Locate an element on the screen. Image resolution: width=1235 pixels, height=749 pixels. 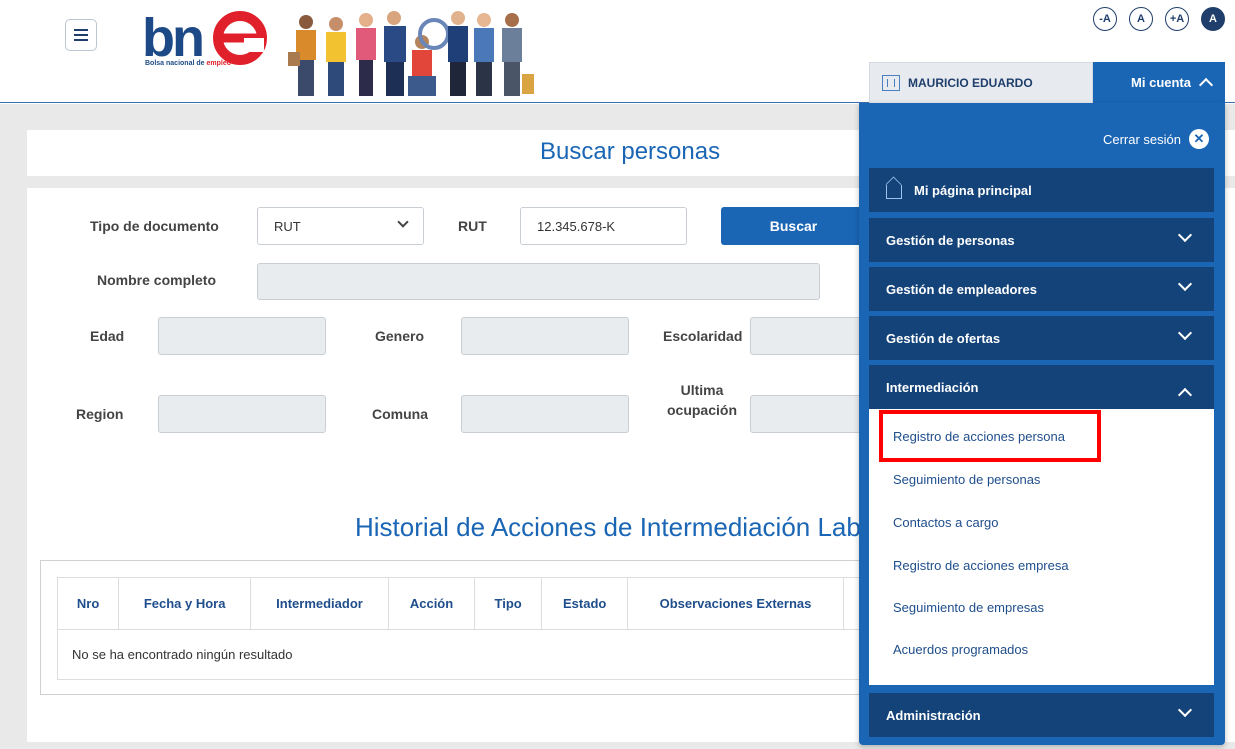
submenu-contactos-cargo: Contactos a cargo is located at coordinates (946, 522).